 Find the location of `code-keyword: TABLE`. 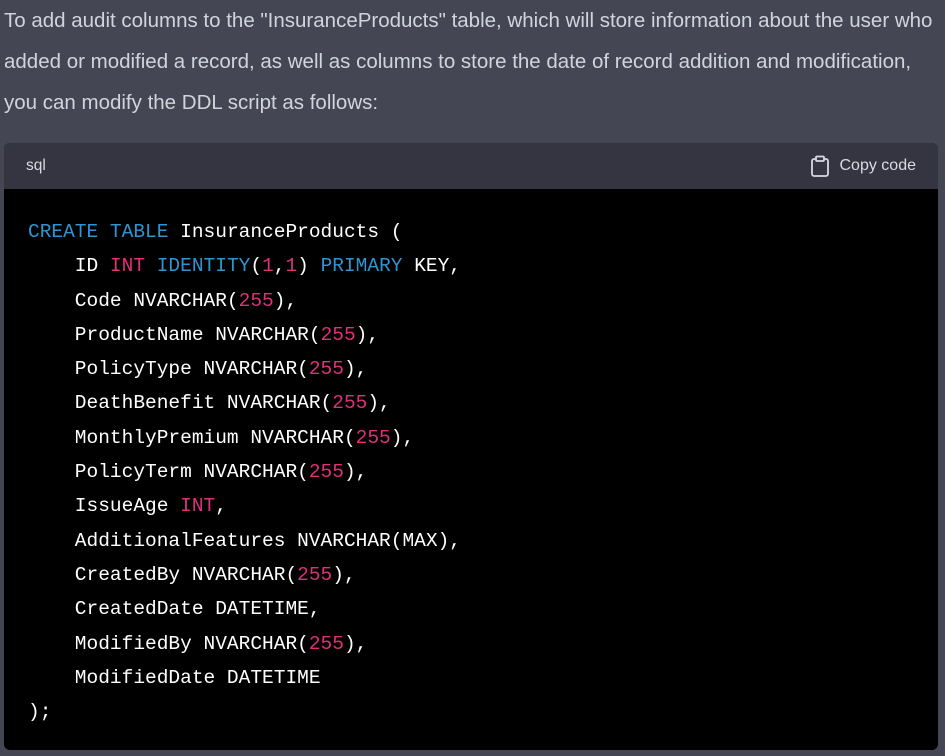

code-keyword: TABLE is located at coordinates (139, 232).